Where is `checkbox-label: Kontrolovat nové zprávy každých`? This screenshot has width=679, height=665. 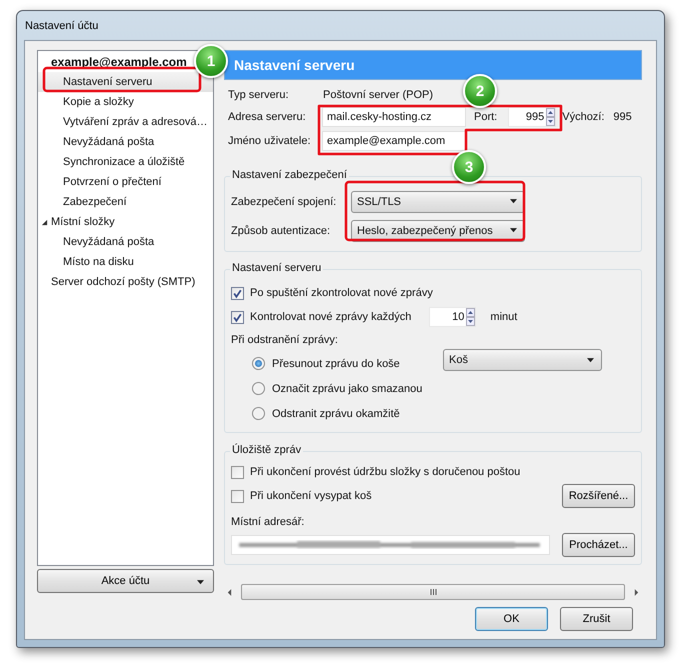 checkbox-label: Kontrolovat nové zprávy každých is located at coordinates (331, 317).